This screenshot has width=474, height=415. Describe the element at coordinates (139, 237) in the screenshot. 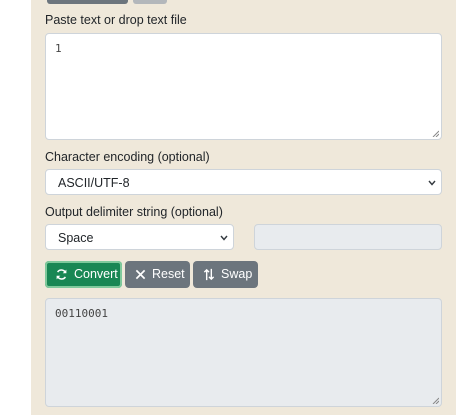

I see `delimiter-select: Space` at that location.